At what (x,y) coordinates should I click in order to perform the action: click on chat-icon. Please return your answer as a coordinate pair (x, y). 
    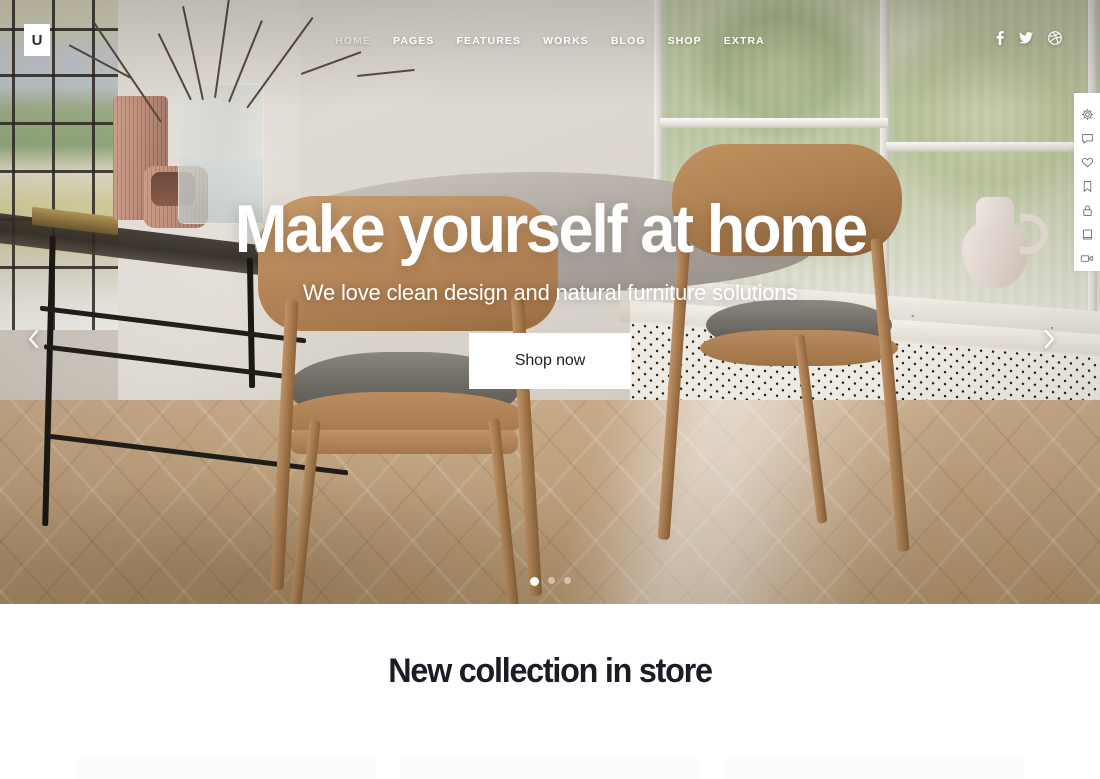
    Looking at the image, I should click on (1087, 138).